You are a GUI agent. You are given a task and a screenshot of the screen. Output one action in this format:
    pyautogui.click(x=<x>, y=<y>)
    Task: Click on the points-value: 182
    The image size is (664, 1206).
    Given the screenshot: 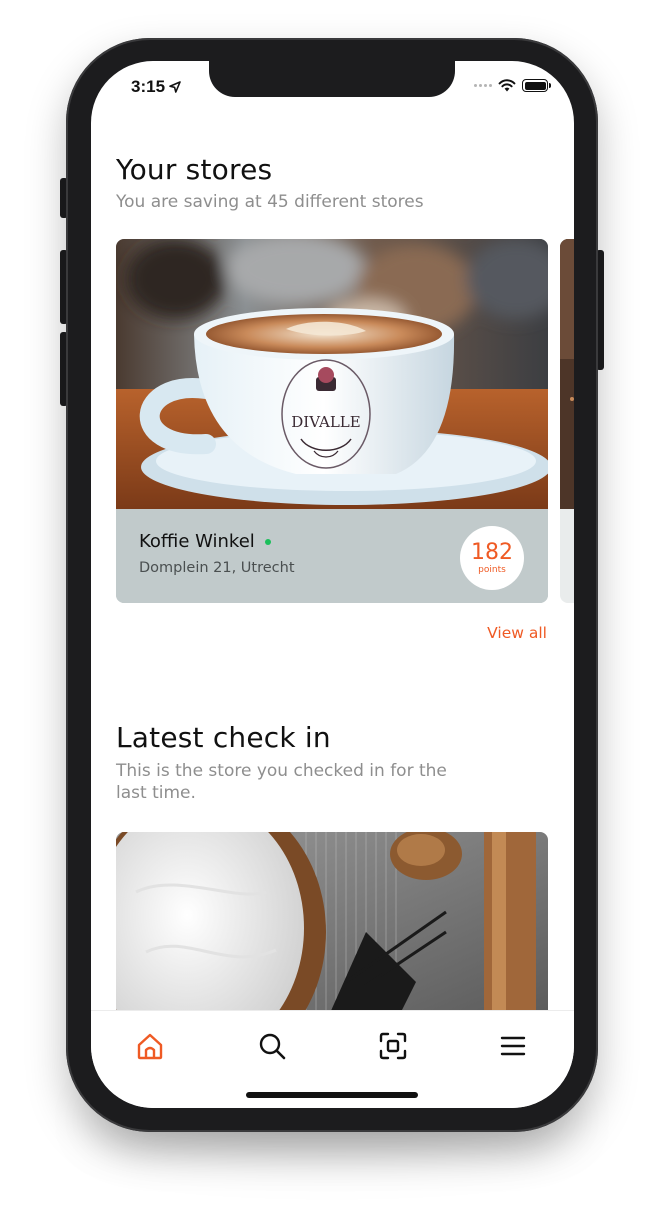 What is the action you would take?
    pyautogui.click(x=492, y=552)
    